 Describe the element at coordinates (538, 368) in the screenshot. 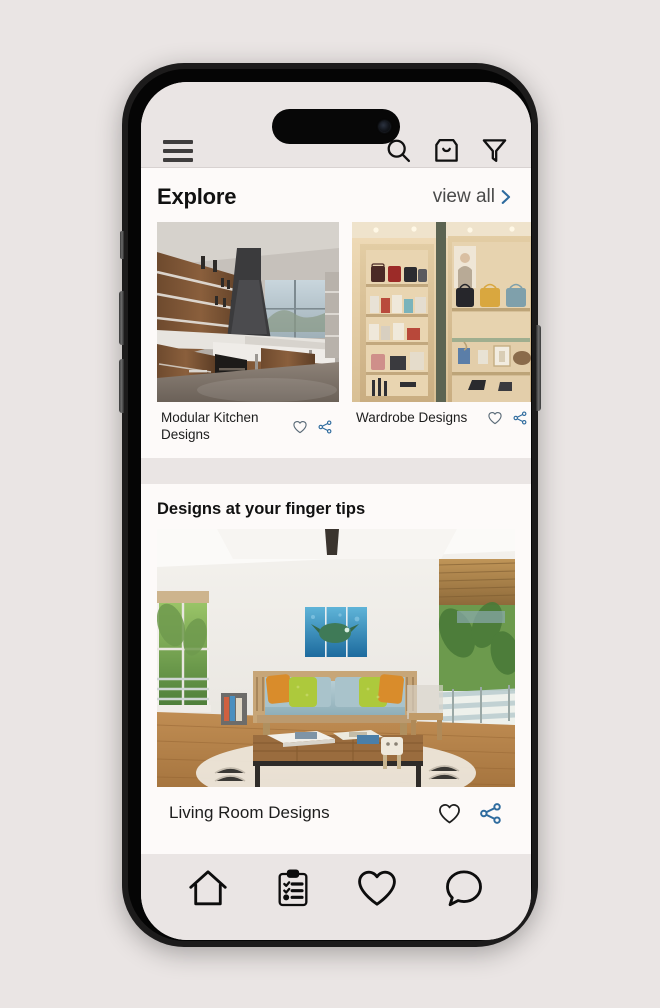

I see `power-button` at that location.